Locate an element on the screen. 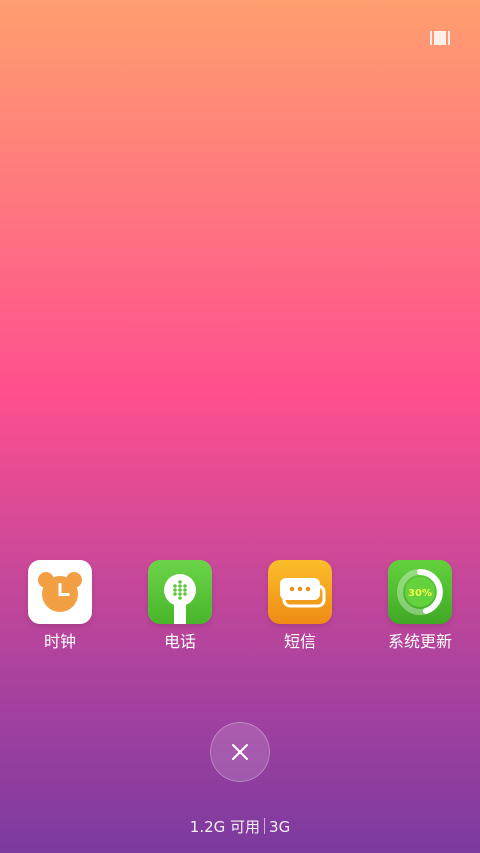 The width and height of the screenshot is (480, 853). recent-apps-icon is located at coordinates (440, 38).